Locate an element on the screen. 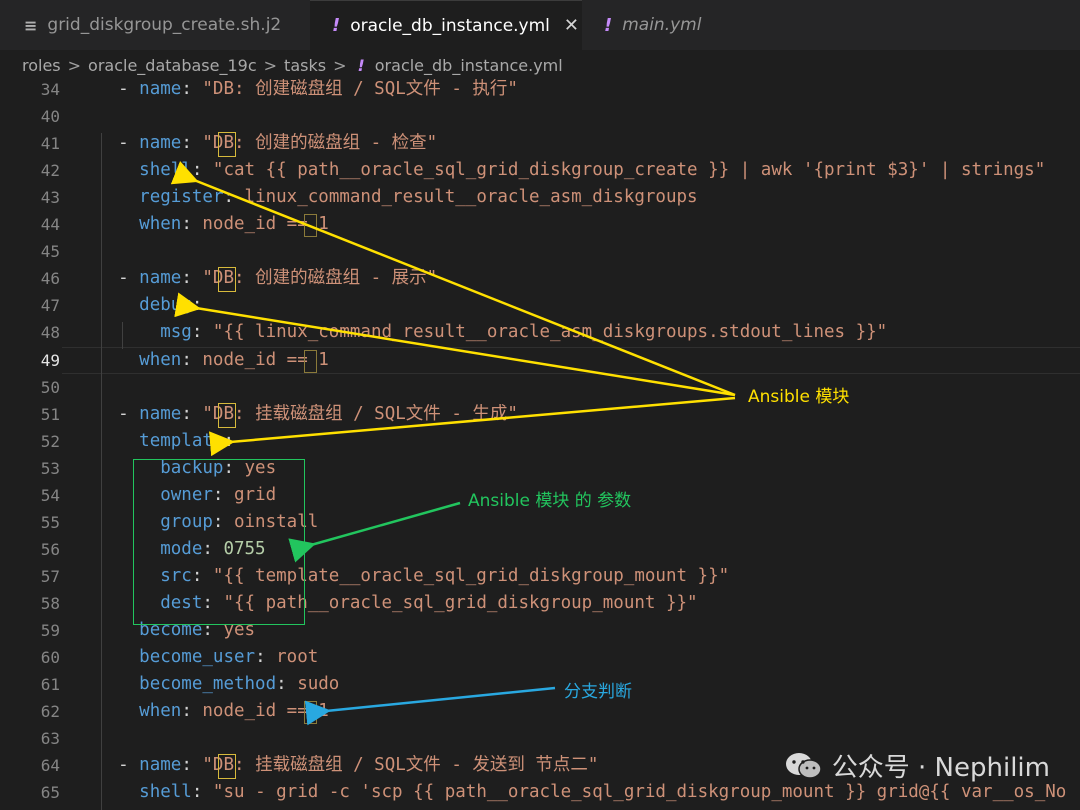 This screenshot has height=810, width=1080. annotation-branch: 分支判断 is located at coordinates (598, 692).